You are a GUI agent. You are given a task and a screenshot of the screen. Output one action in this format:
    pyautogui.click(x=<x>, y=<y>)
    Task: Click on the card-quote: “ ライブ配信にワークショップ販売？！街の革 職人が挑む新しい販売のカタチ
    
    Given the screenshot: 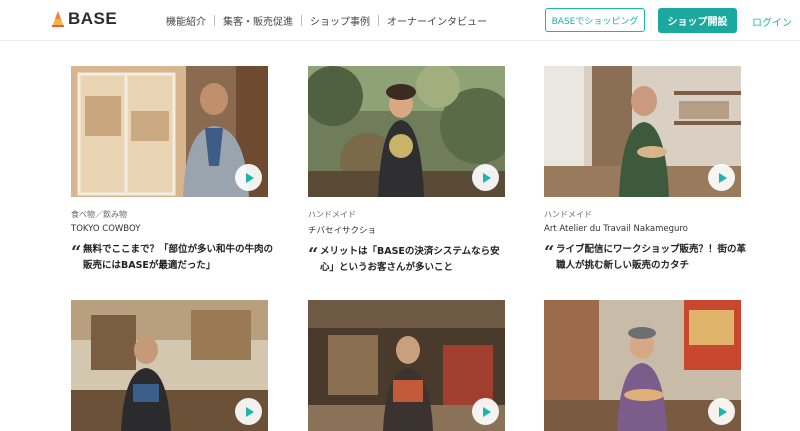 What is the action you would take?
    pyautogui.click(x=645, y=258)
    